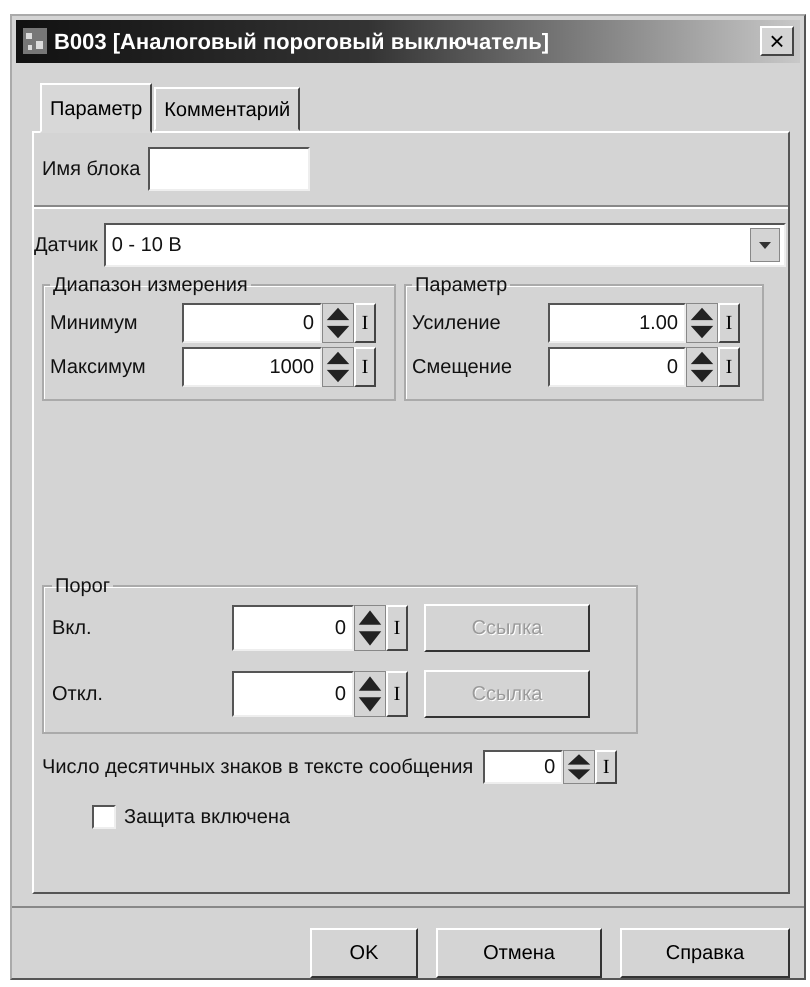 This screenshot has height=987, width=810. I want to click on field-label: Откл., so click(78, 694).